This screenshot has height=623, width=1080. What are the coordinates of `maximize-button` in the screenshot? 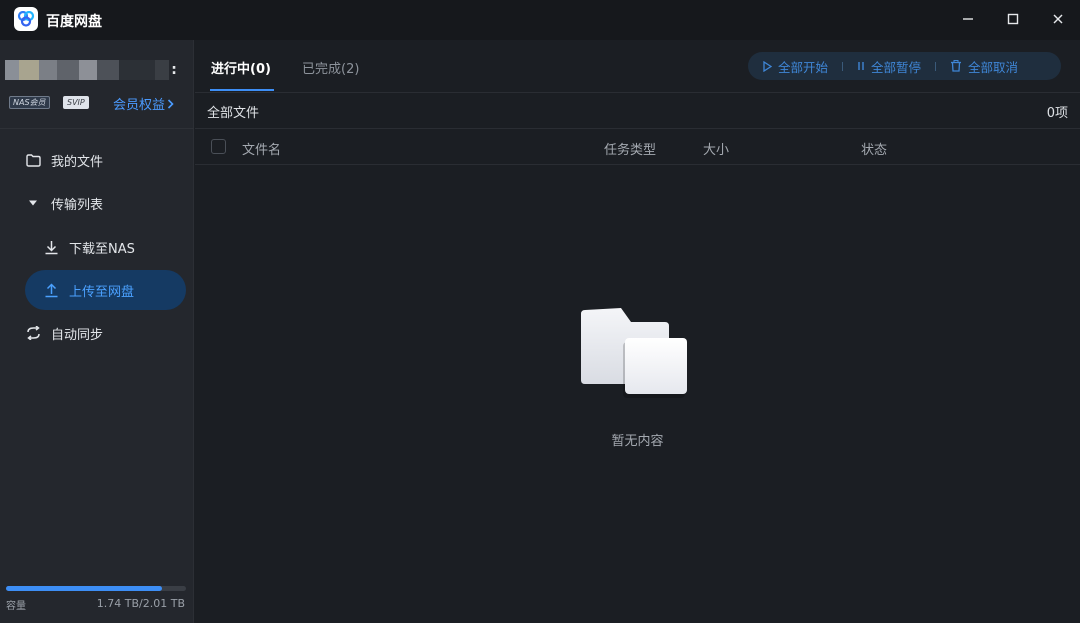 It's located at (1013, 19).